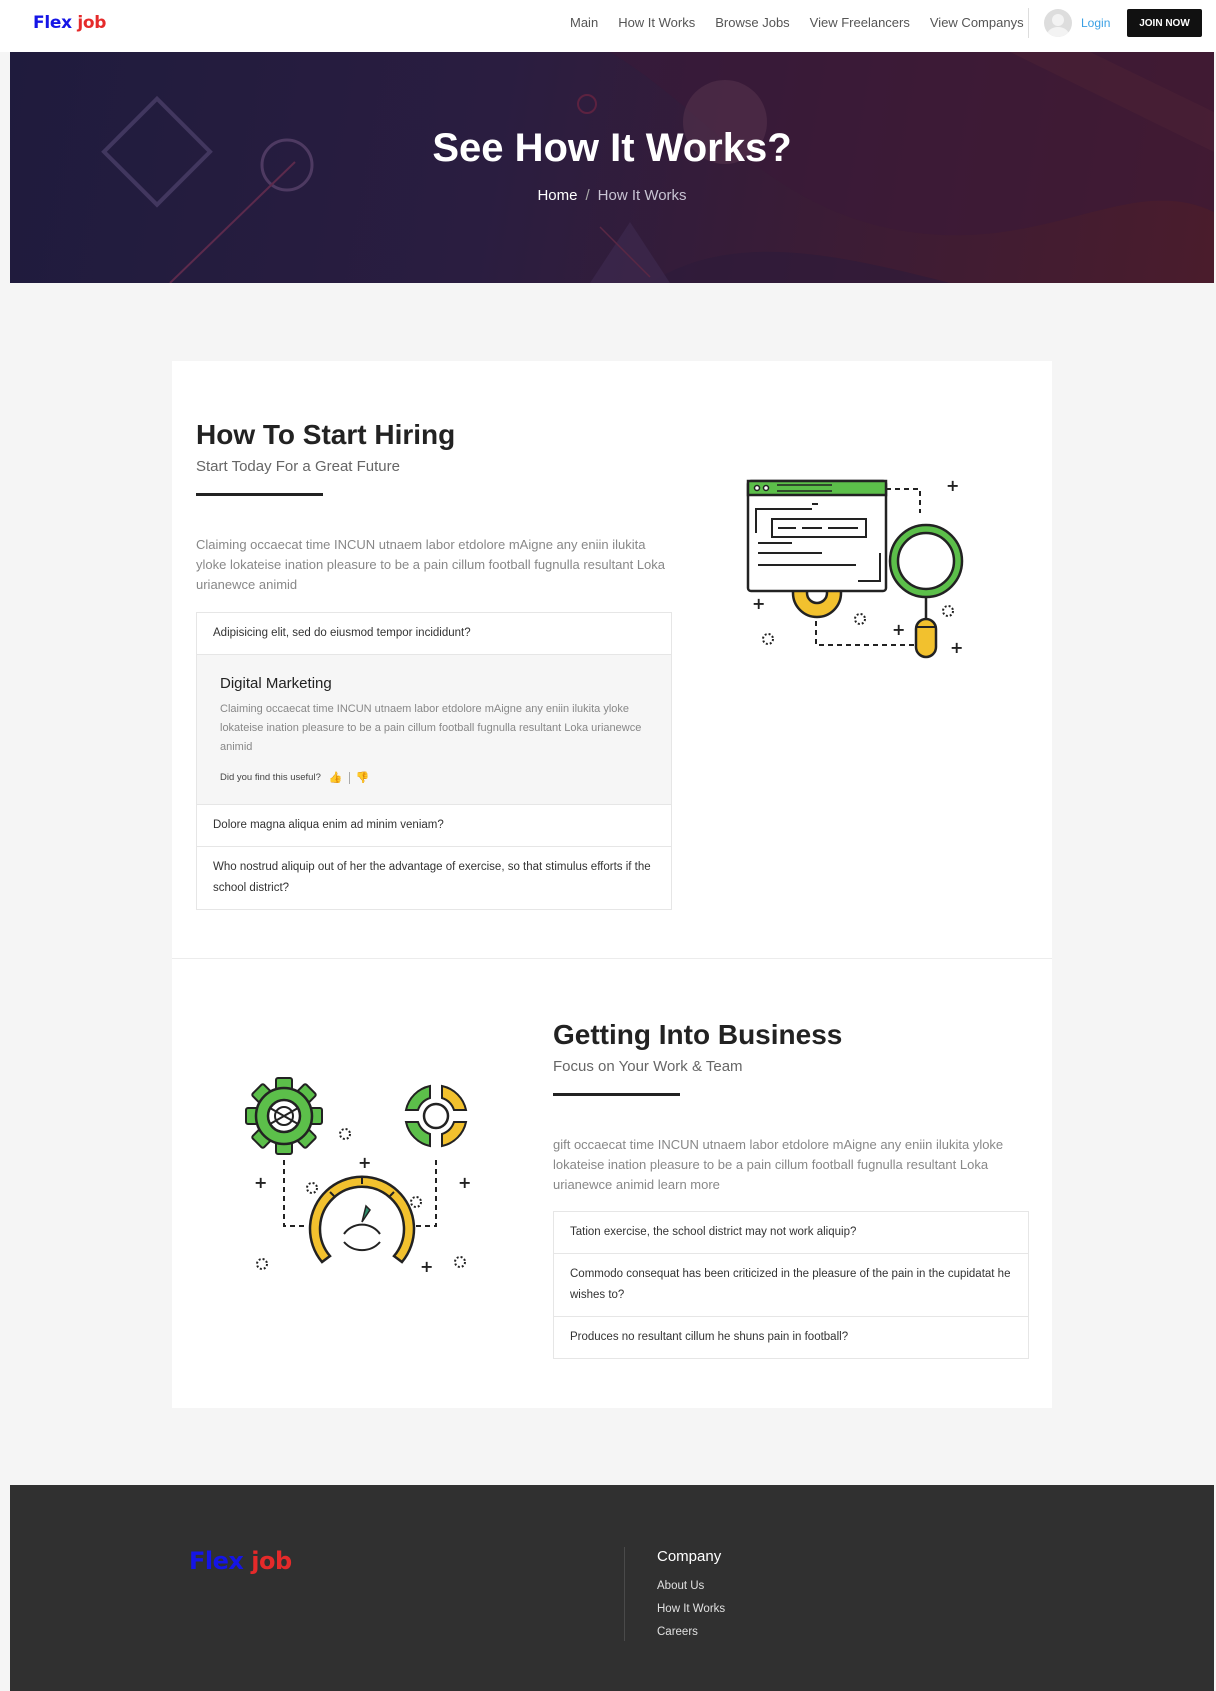 Image resolution: width=1216 pixels, height=1691 pixels. What do you see at coordinates (1095, 23) in the screenshot?
I see `login-link: Login` at bounding box center [1095, 23].